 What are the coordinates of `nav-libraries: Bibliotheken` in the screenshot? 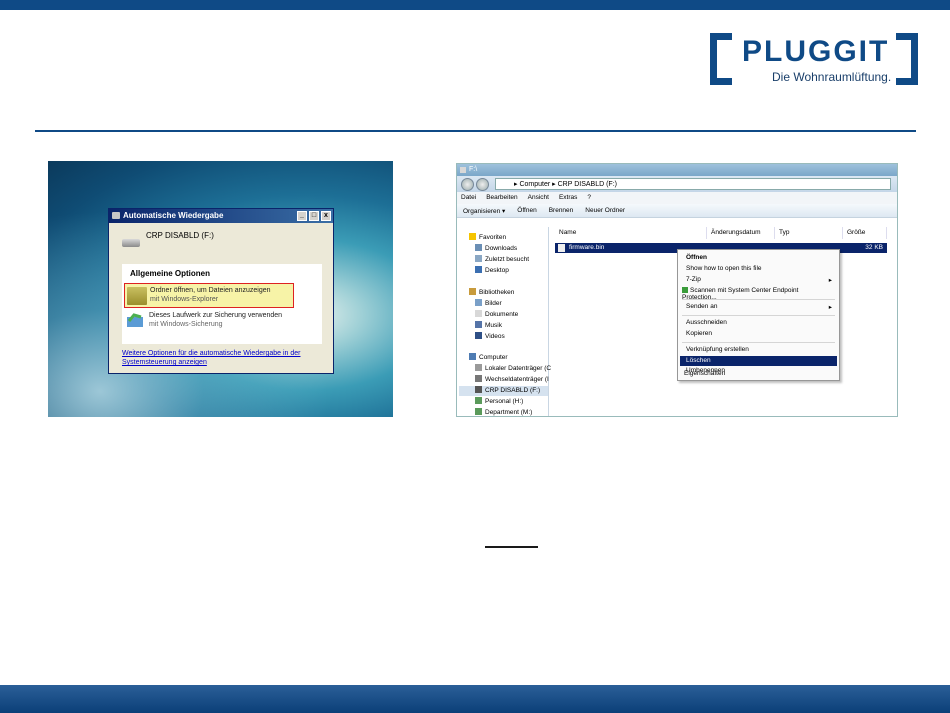 It's located at (491, 293).